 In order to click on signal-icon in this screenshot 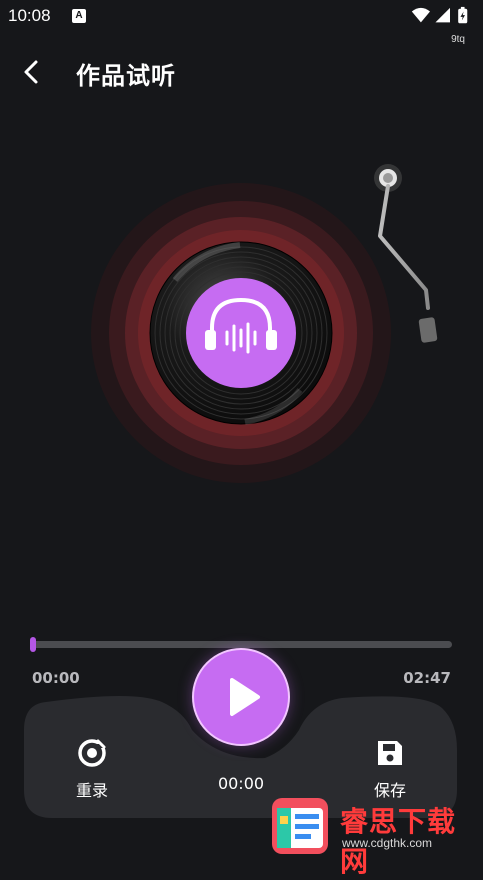, I will do `click(442, 15)`.